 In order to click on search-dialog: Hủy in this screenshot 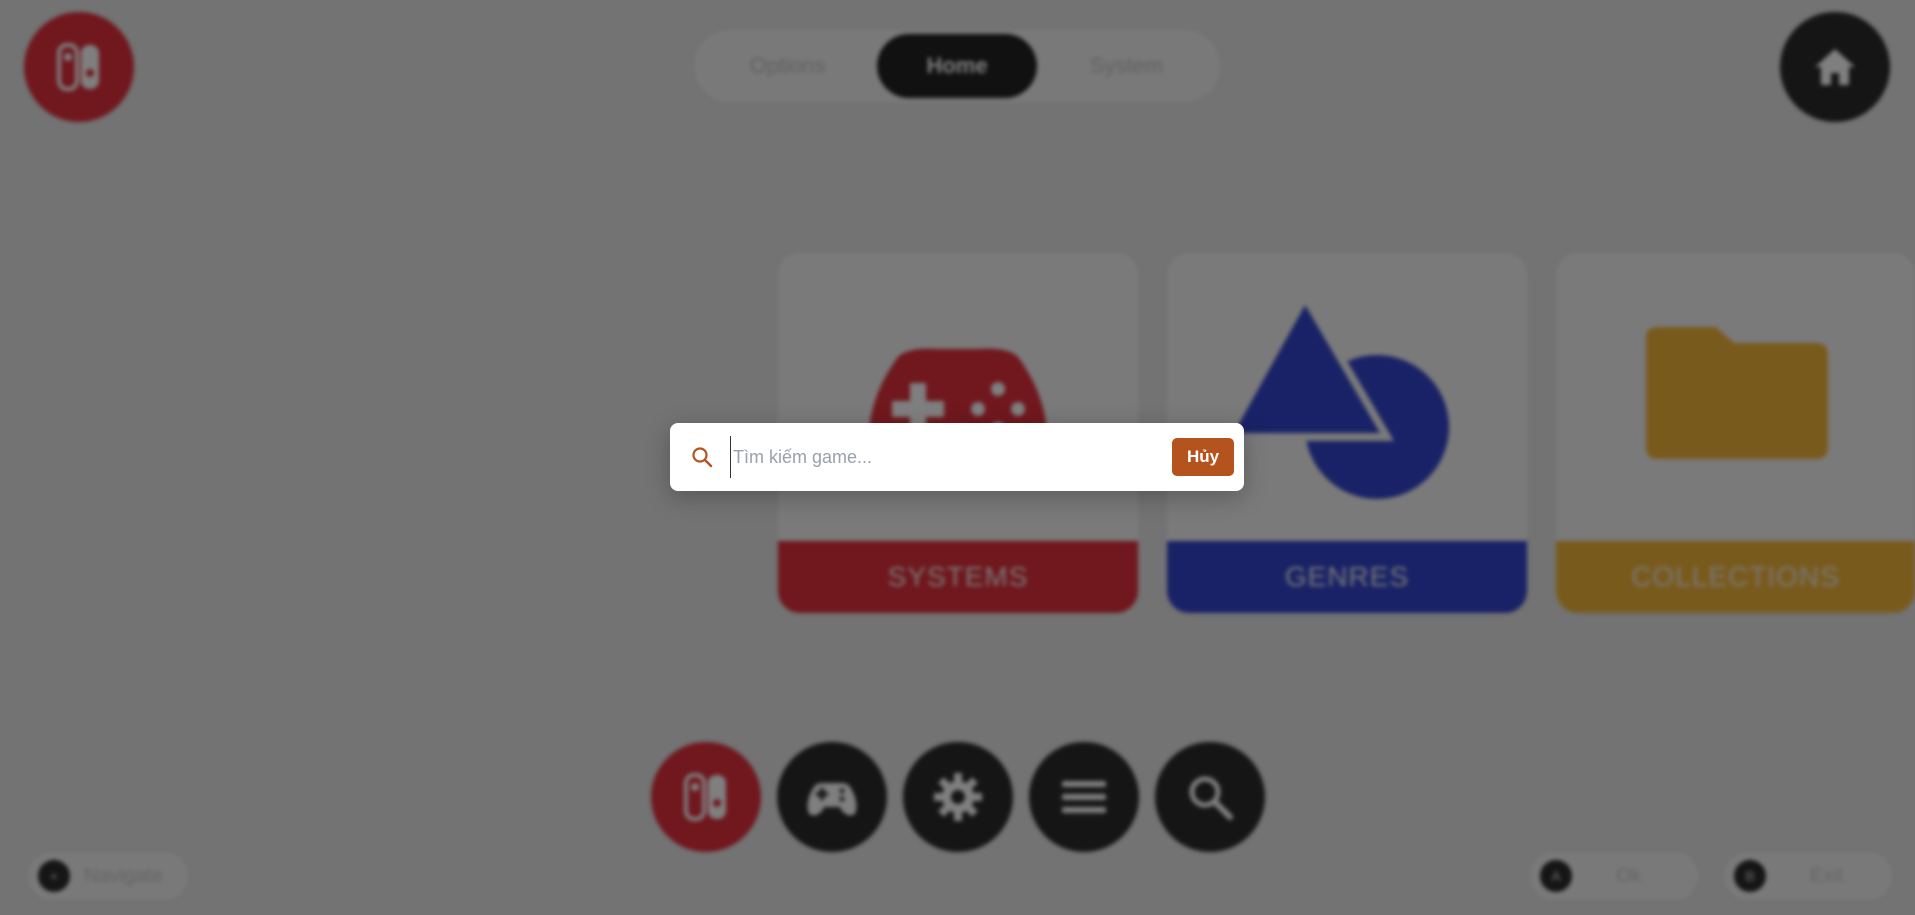, I will do `click(957, 457)`.